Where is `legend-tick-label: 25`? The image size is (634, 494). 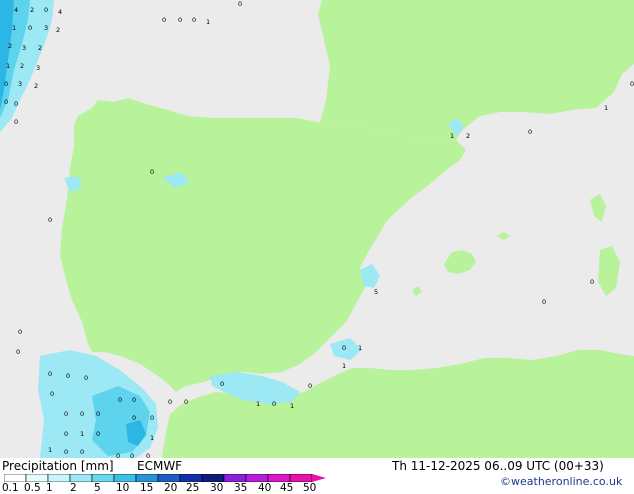 legend-tick-label: 25 is located at coordinates (193, 488).